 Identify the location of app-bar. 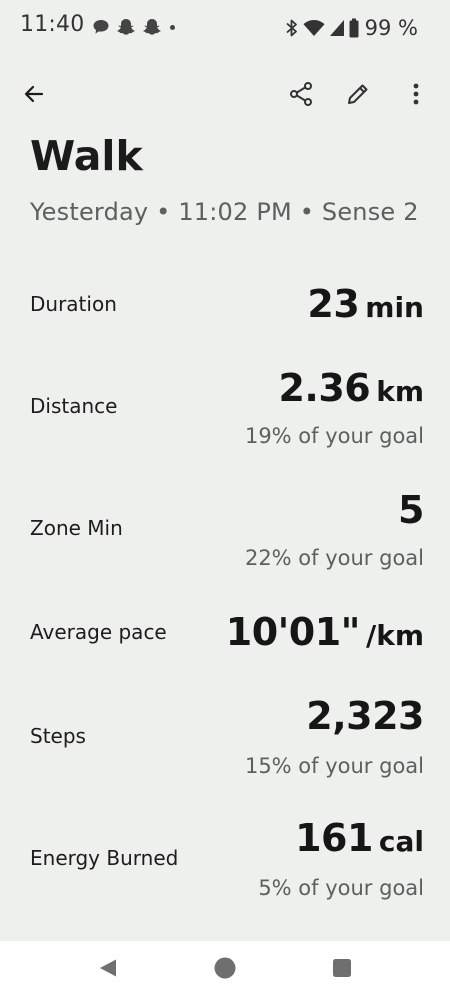
(225, 94).